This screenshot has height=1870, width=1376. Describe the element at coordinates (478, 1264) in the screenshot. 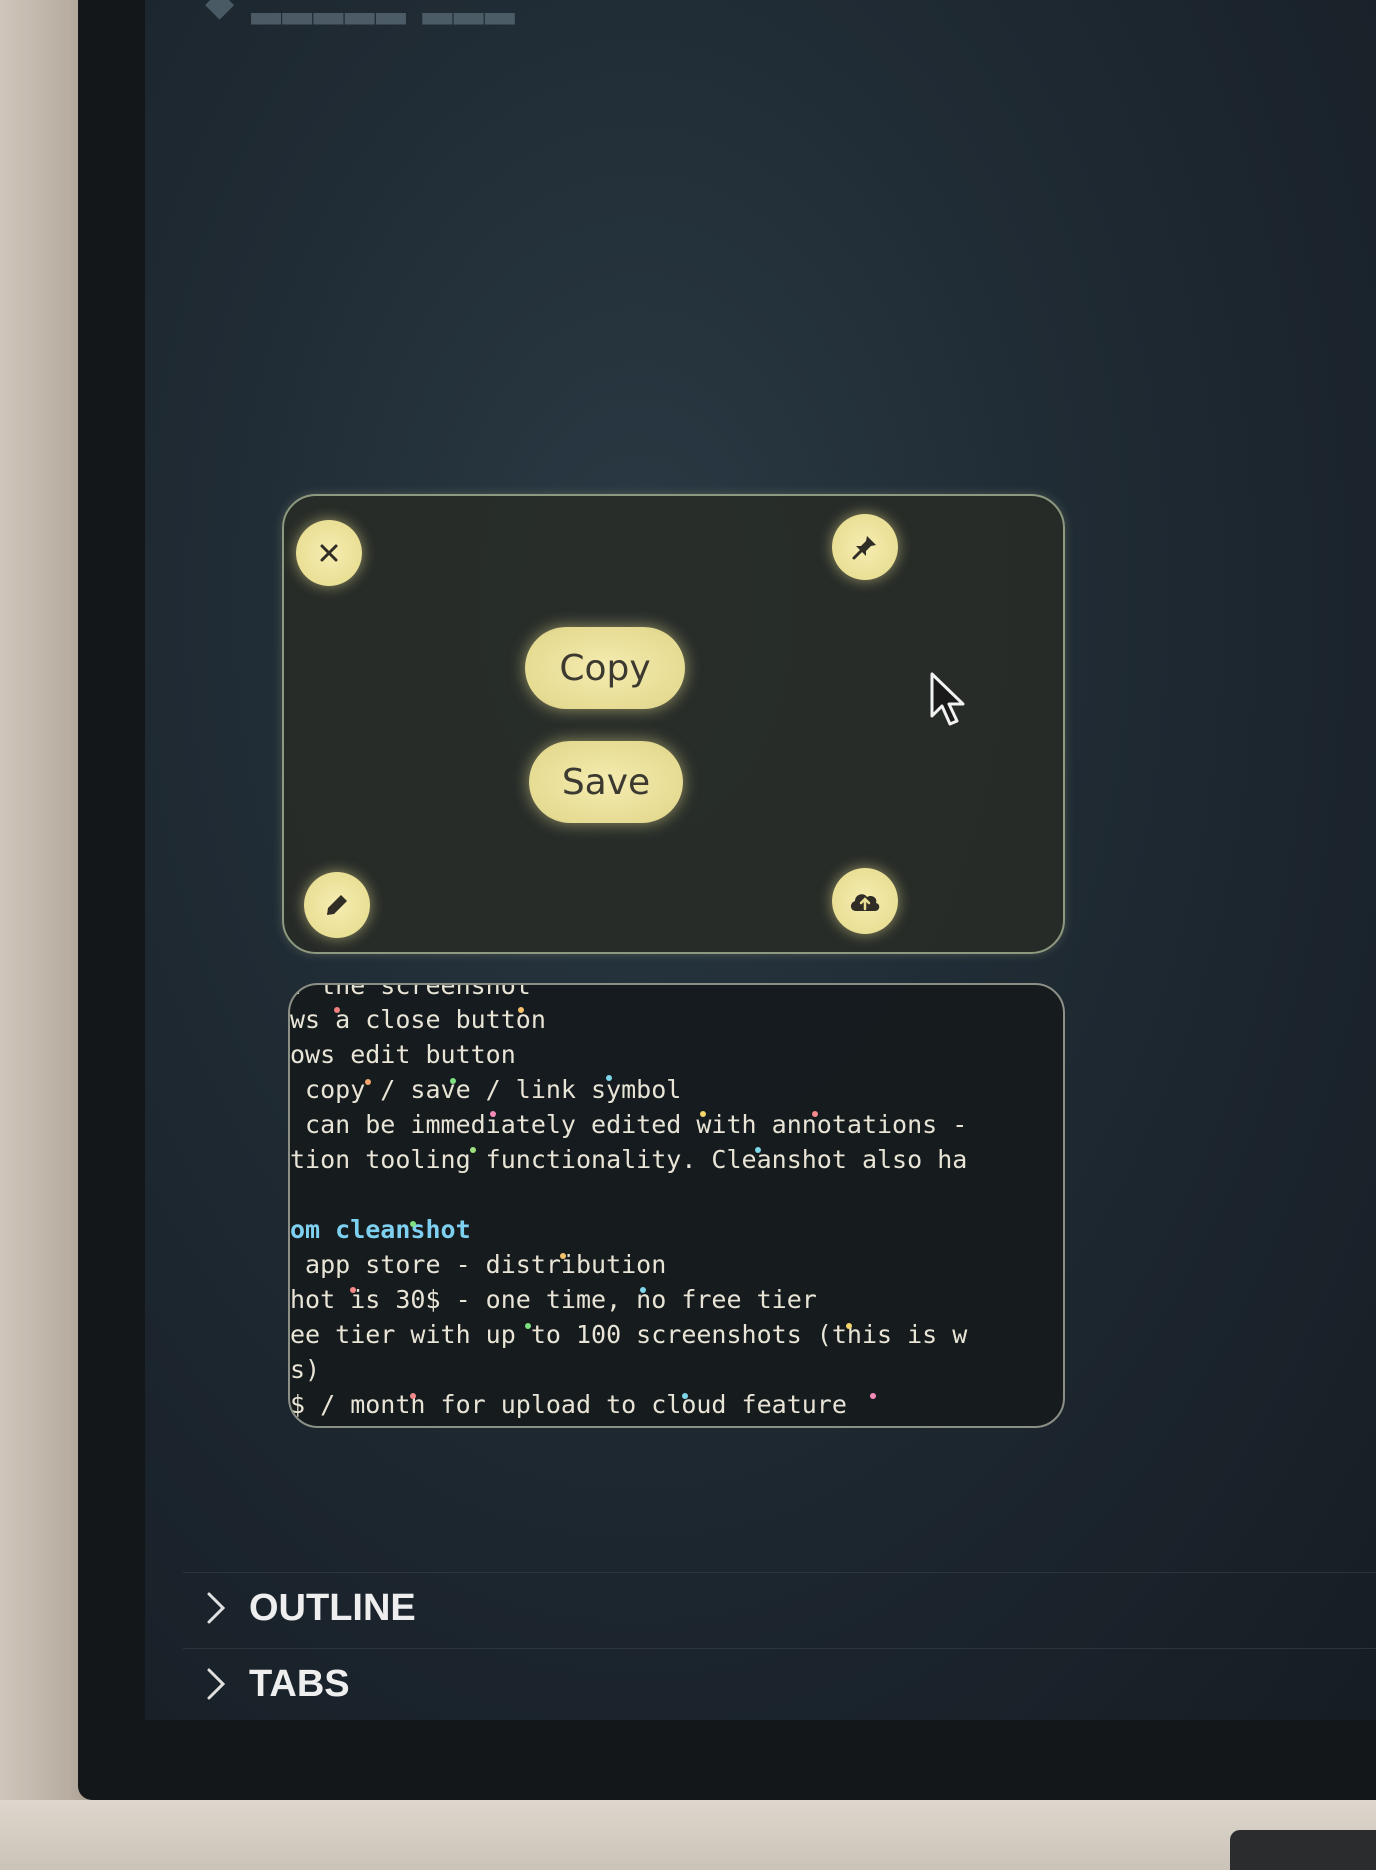

I see `note-line: app store - distribution` at that location.